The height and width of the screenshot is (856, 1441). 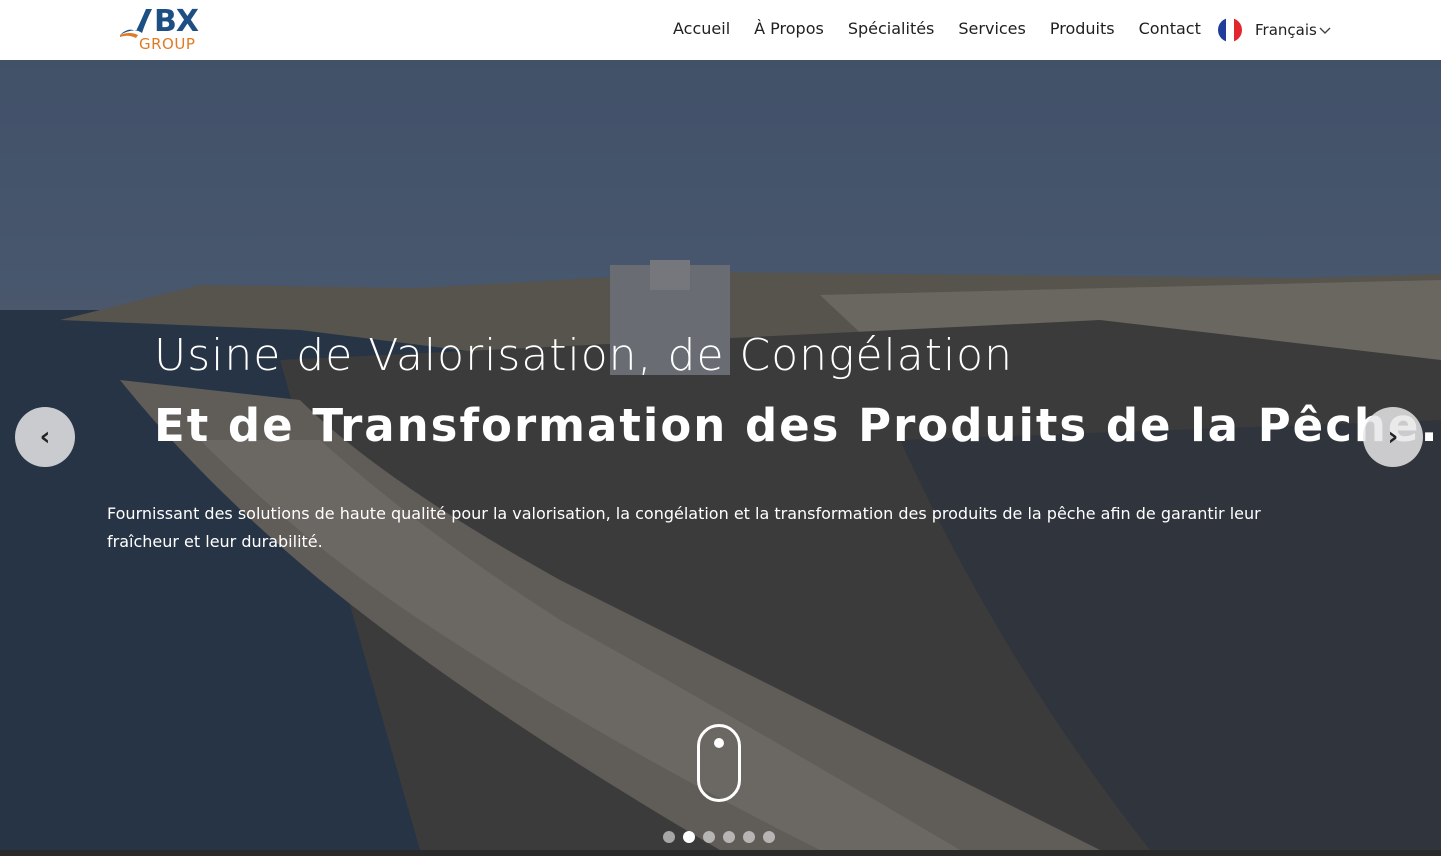 I want to click on page-bottom-edge, so click(x=720, y=853).